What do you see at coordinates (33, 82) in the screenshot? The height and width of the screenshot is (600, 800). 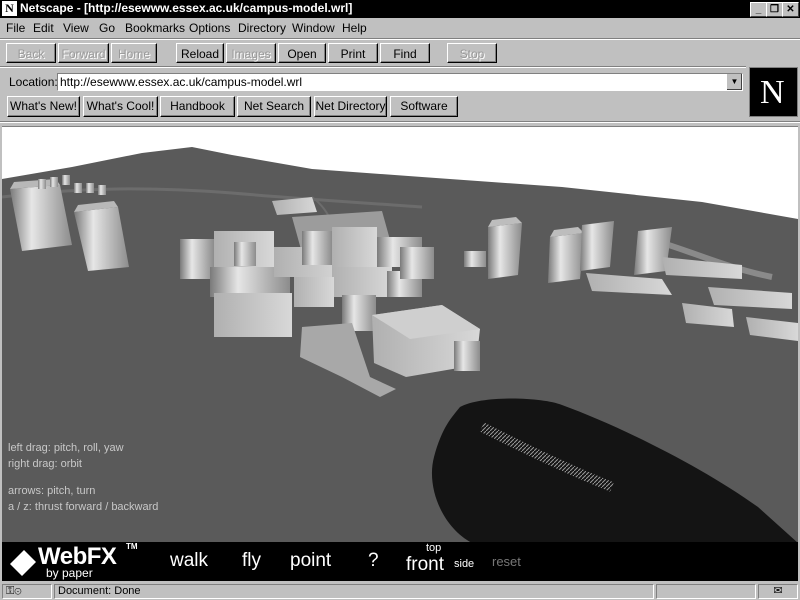 I see `location-label: Location:` at bounding box center [33, 82].